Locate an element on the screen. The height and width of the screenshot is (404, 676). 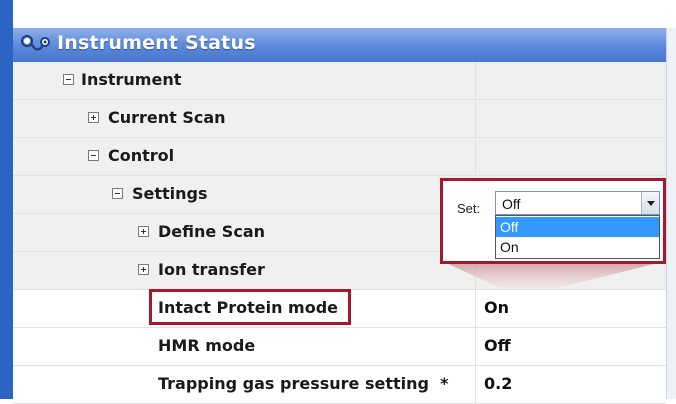
set-dropdown-list: Off On is located at coordinates (577, 237).